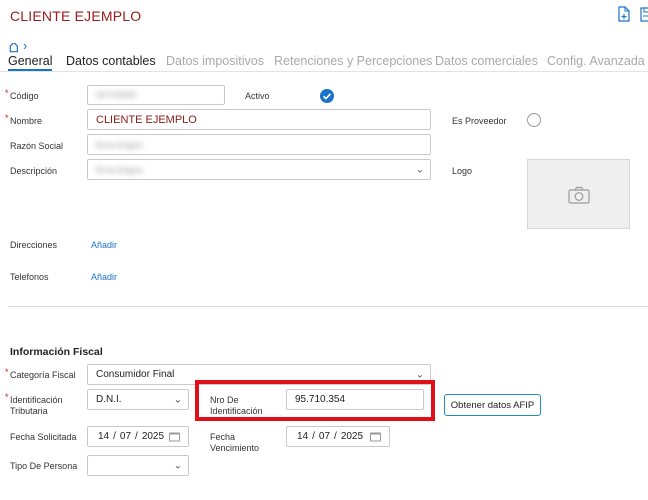  Describe the element at coordinates (34, 404) in the screenshot. I see `identificacion-tributaria-label: * Identificación Tributaria` at that location.